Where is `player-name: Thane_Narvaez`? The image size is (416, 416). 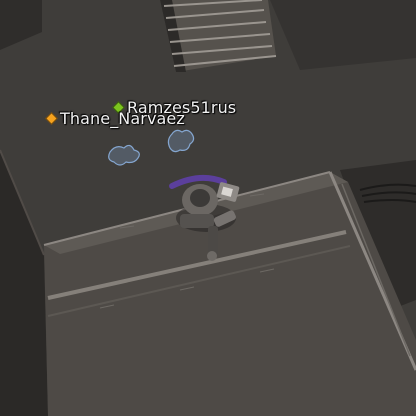 player-name: Thane_Narvaez is located at coordinates (122, 118).